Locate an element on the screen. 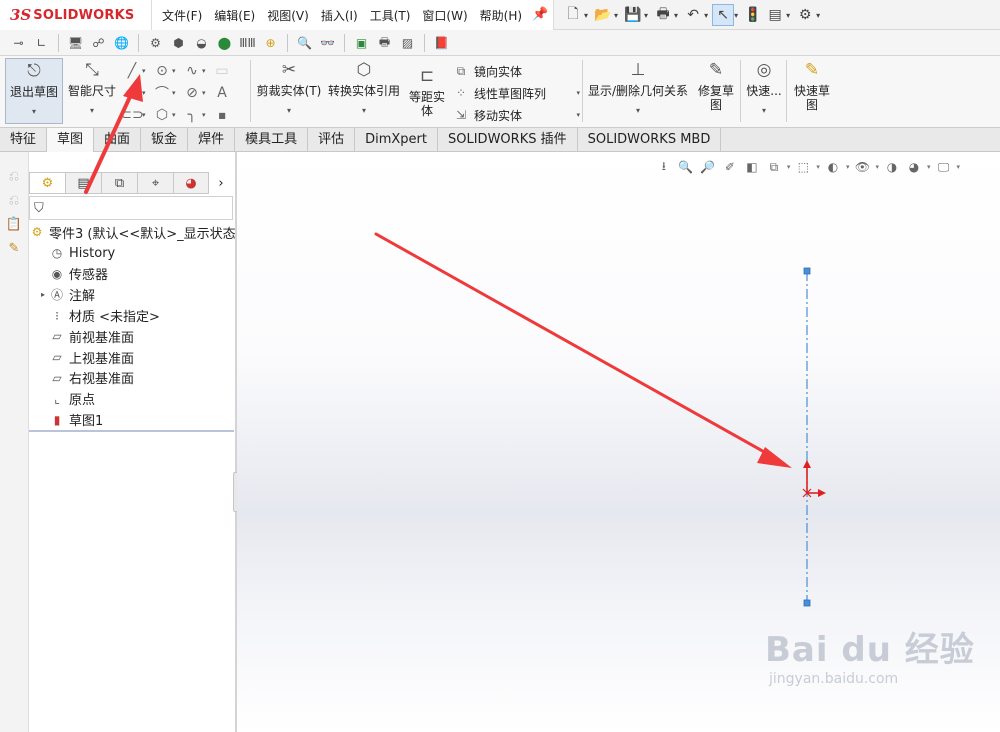 Image resolution: width=1000 pixels, height=732 pixels. mirror-entities-button: ⧉ 镜向实体 is located at coordinates (516, 71).